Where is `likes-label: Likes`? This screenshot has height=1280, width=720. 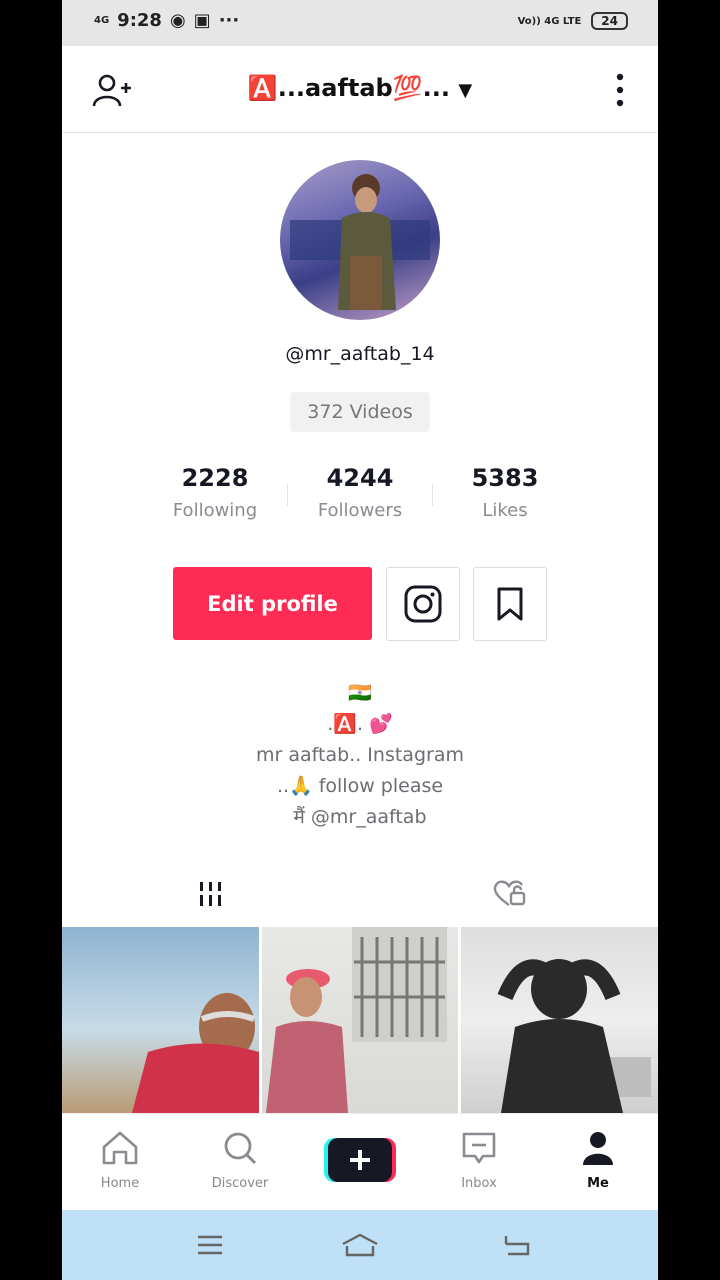
likes-label: Likes is located at coordinates (505, 510).